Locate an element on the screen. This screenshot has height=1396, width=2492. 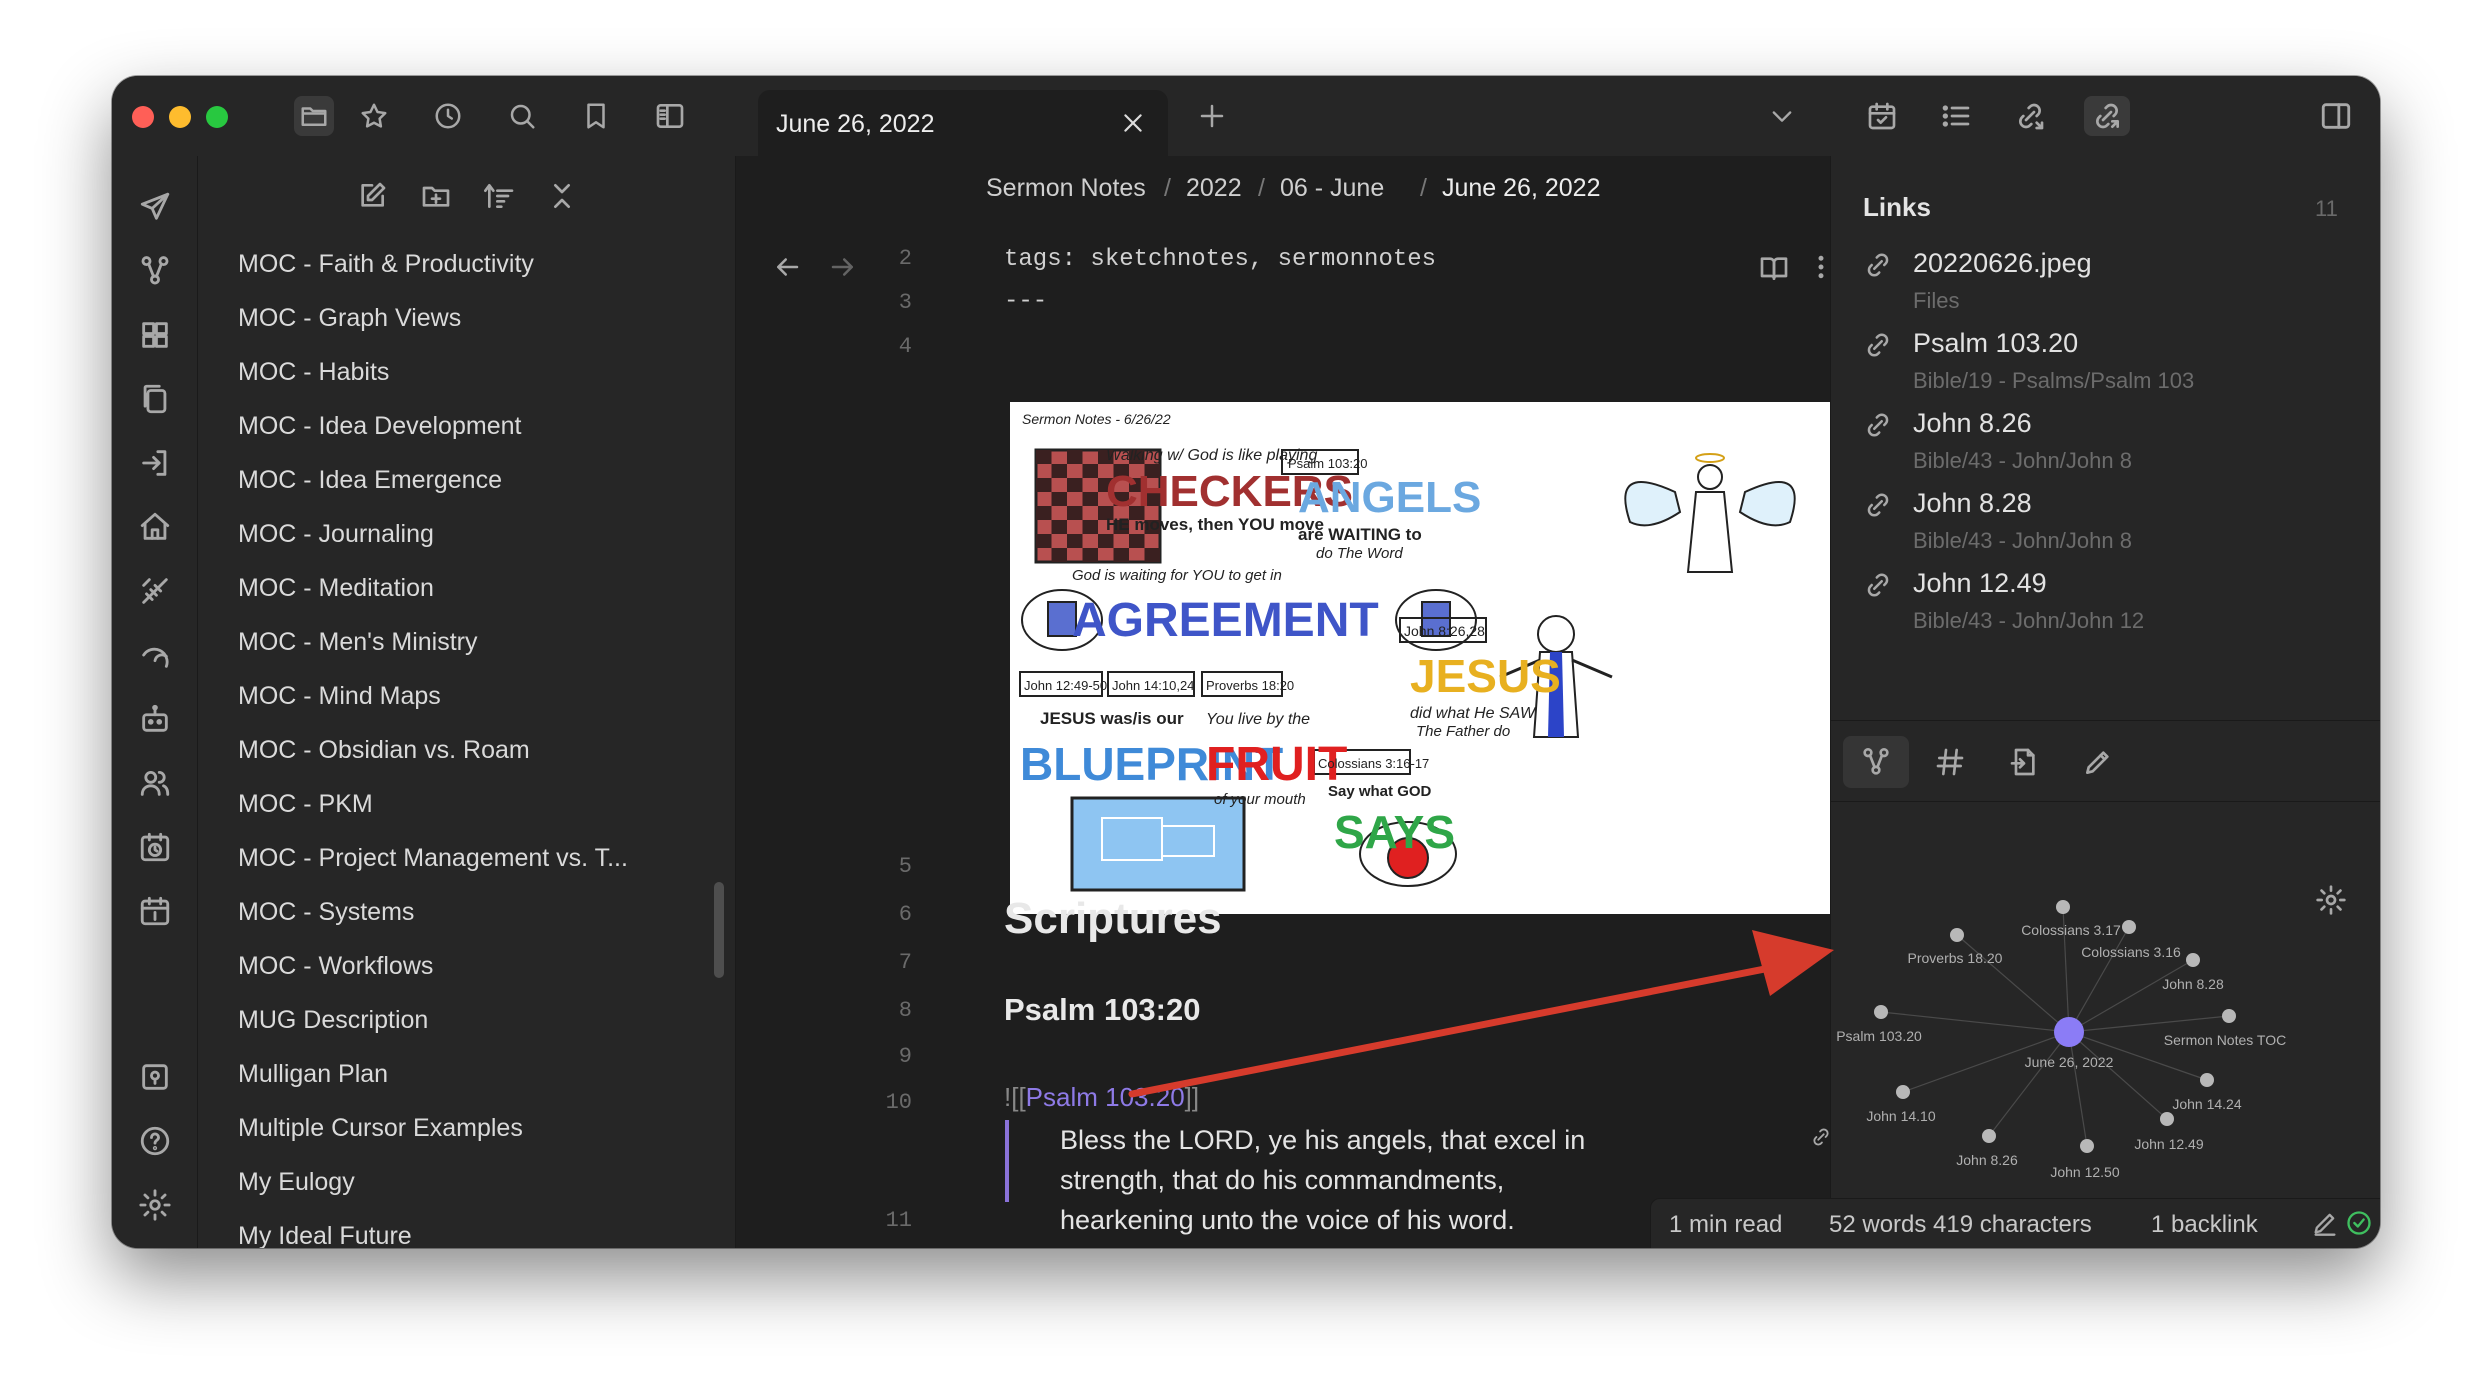
backlink-count: 1 backlink is located at coordinates (2204, 1225).